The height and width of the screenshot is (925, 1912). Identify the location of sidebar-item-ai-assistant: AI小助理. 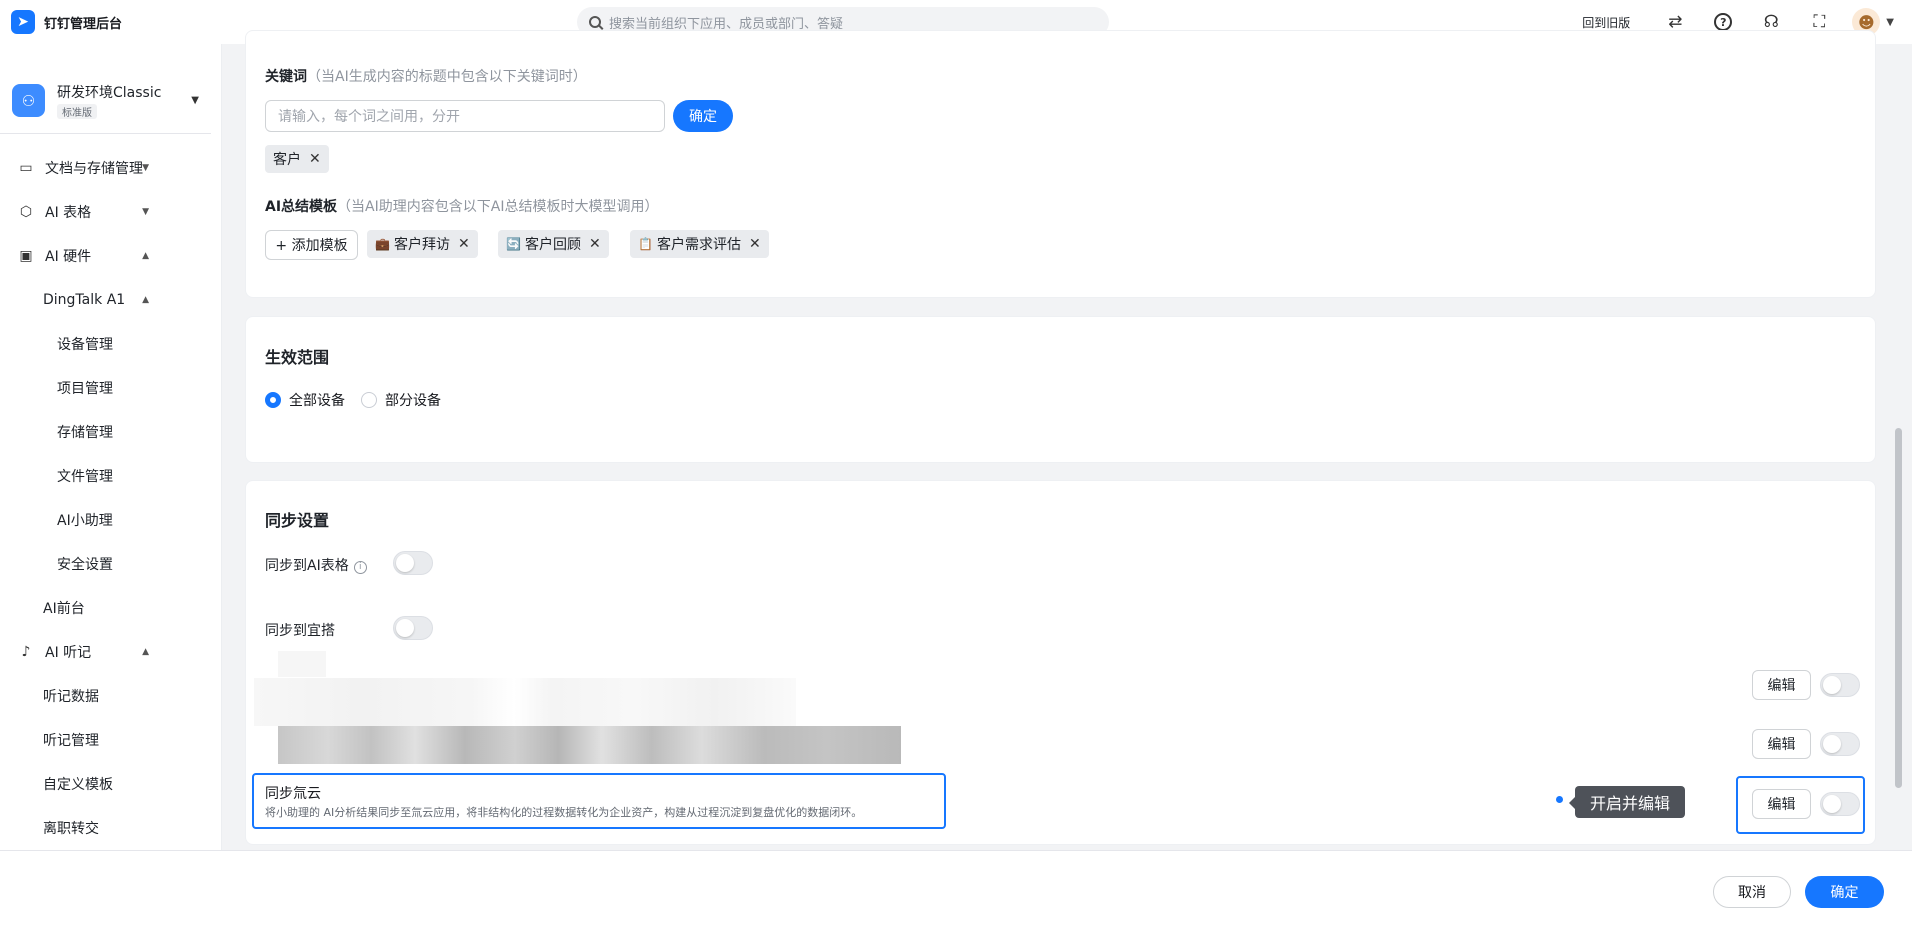
(110, 520).